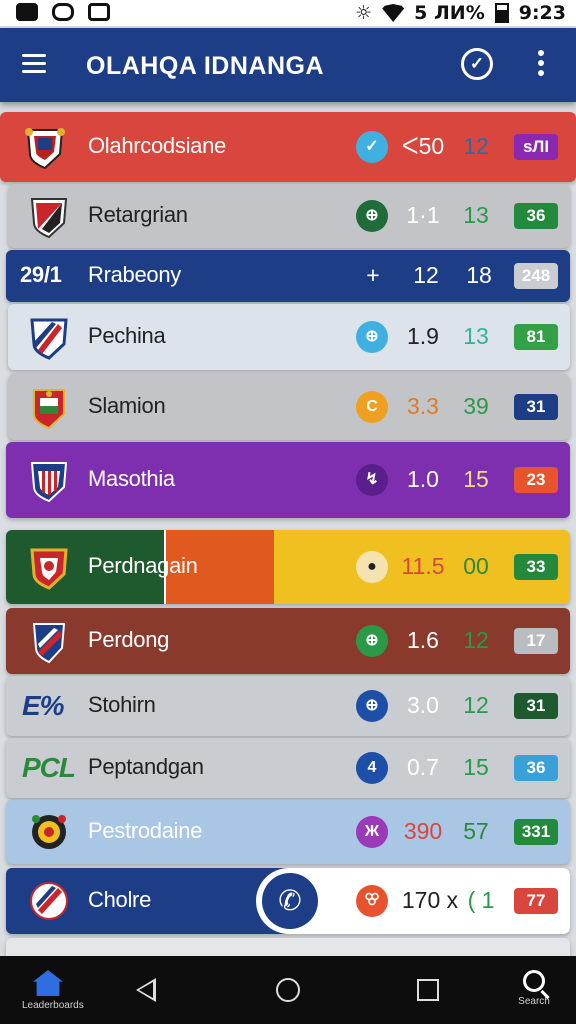  Describe the element at coordinates (288, 947) in the screenshot. I see `team-row` at that location.